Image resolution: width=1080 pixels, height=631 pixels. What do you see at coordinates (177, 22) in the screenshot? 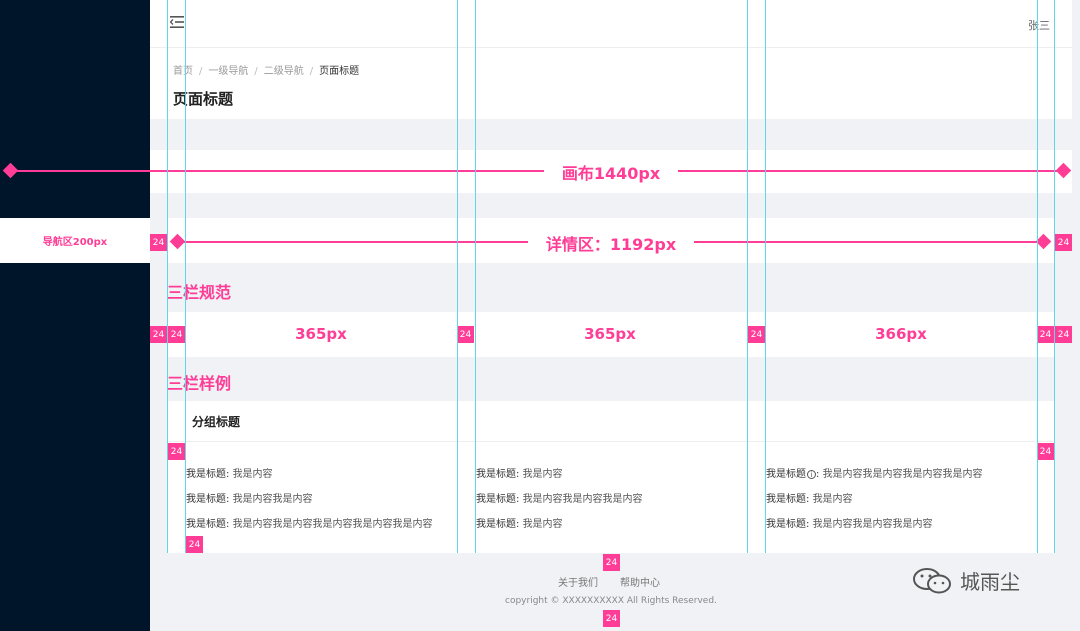
I see `menu-fold-icon` at bounding box center [177, 22].